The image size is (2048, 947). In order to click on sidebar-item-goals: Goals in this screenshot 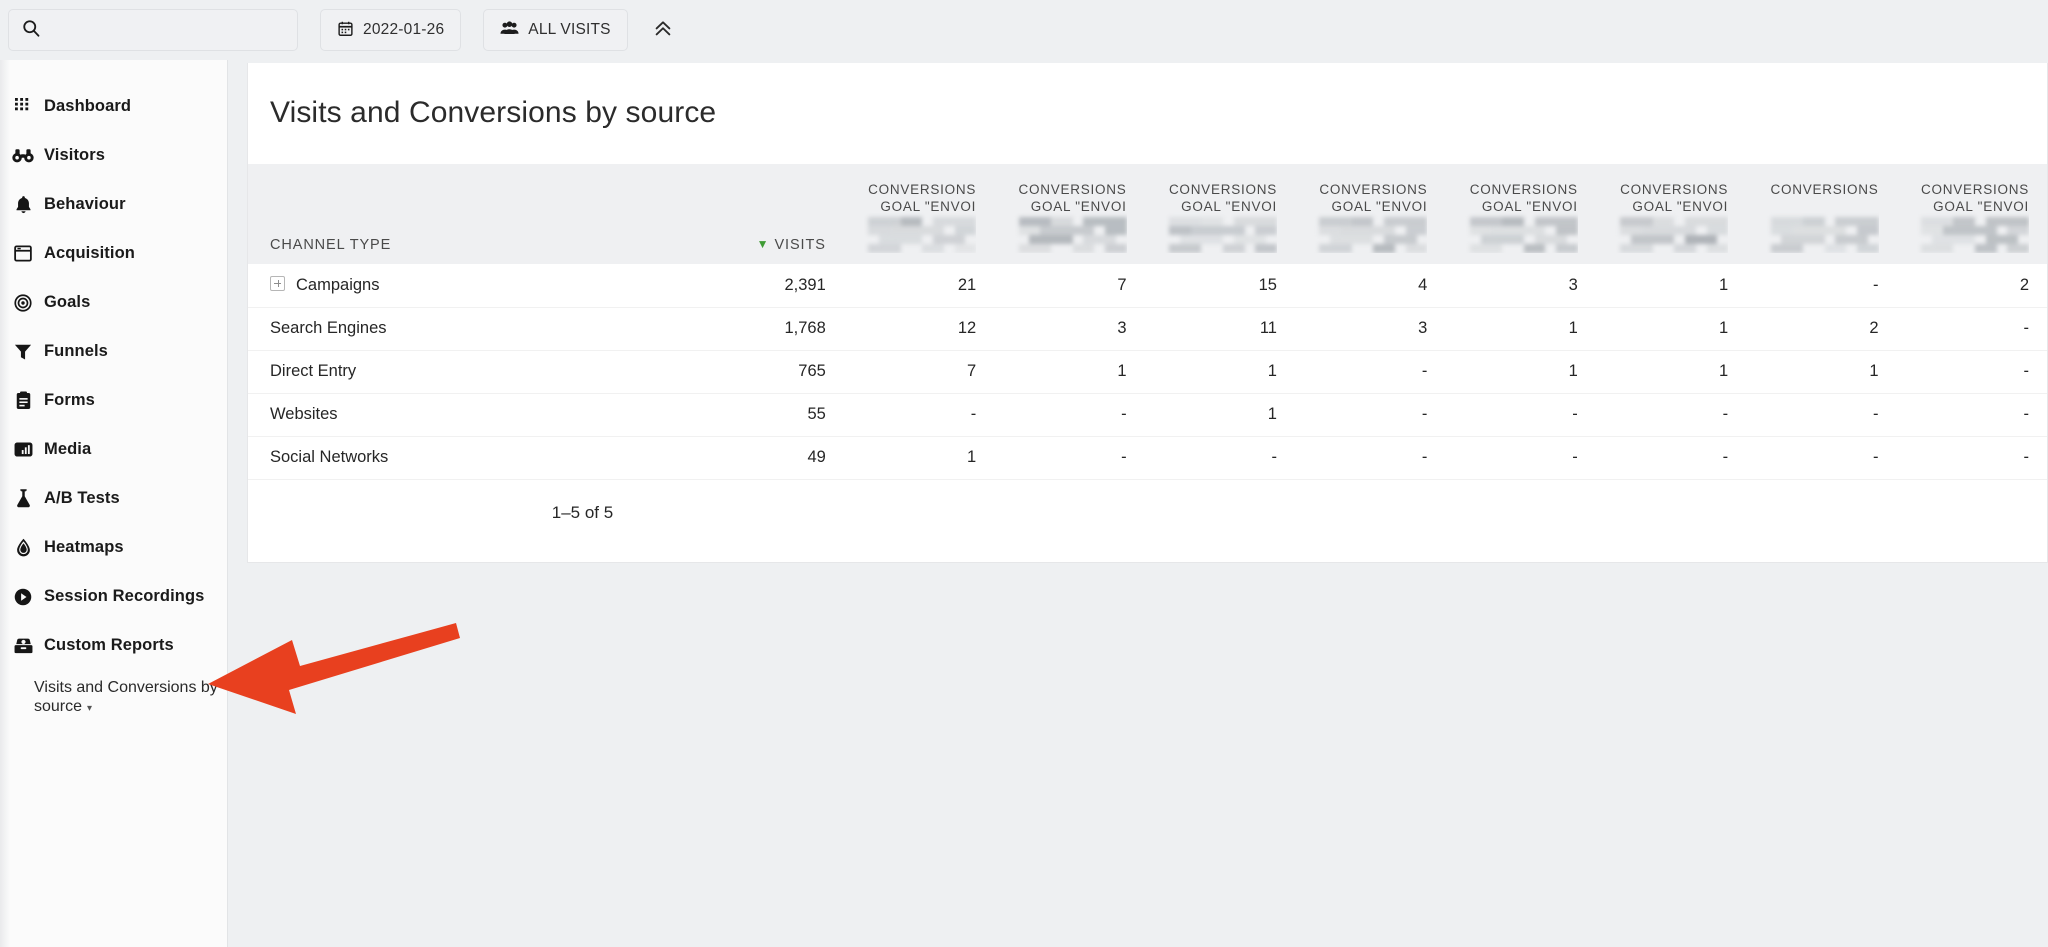, I will do `click(113, 302)`.